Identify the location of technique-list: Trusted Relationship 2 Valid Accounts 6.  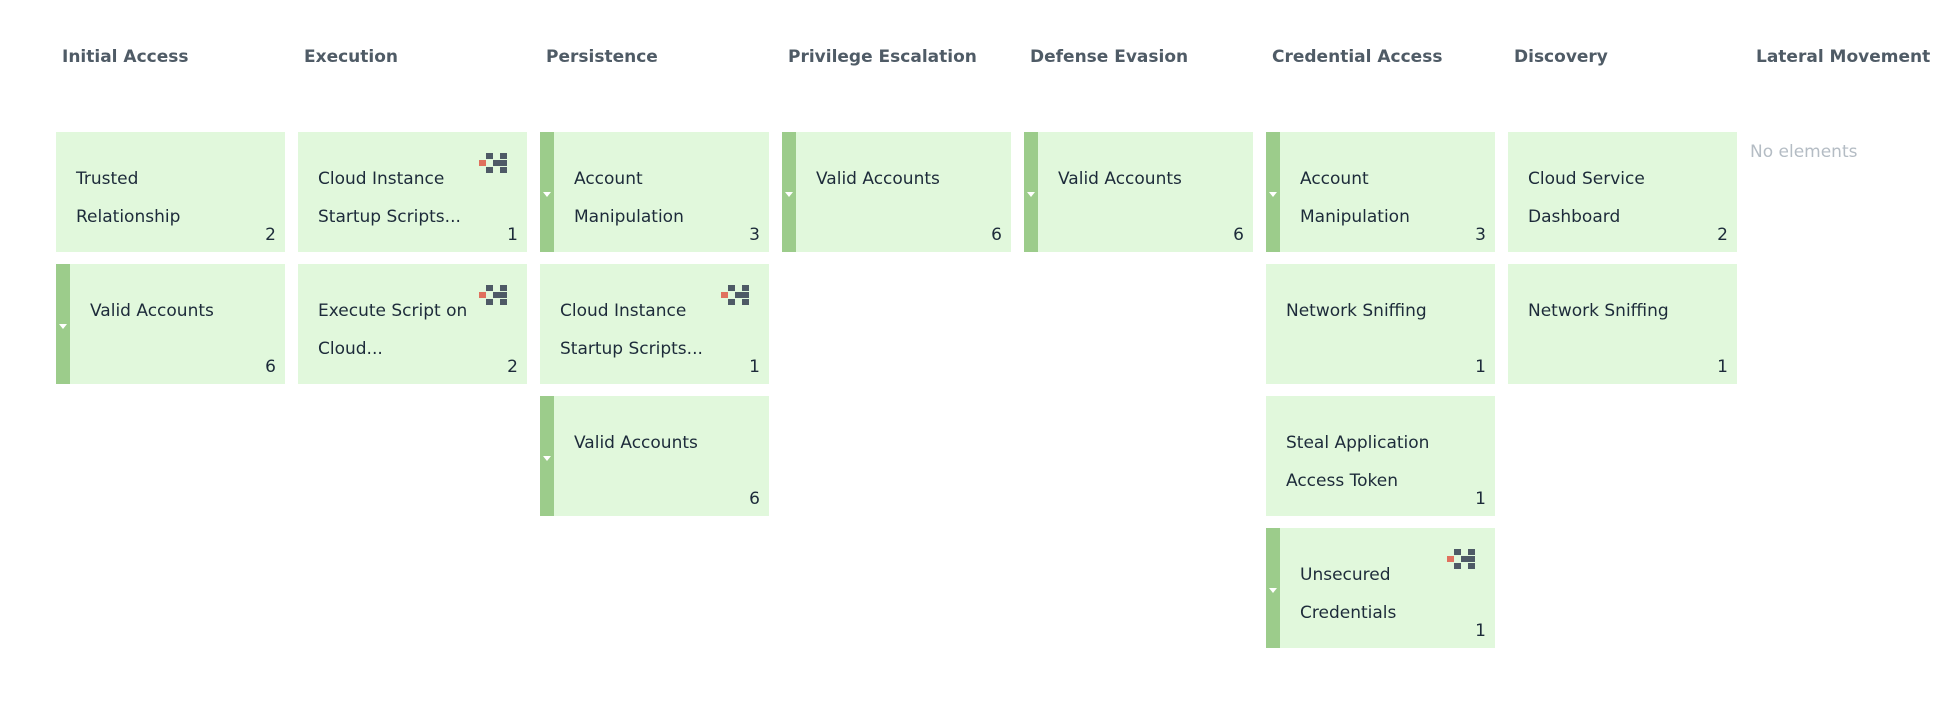
(170, 264).